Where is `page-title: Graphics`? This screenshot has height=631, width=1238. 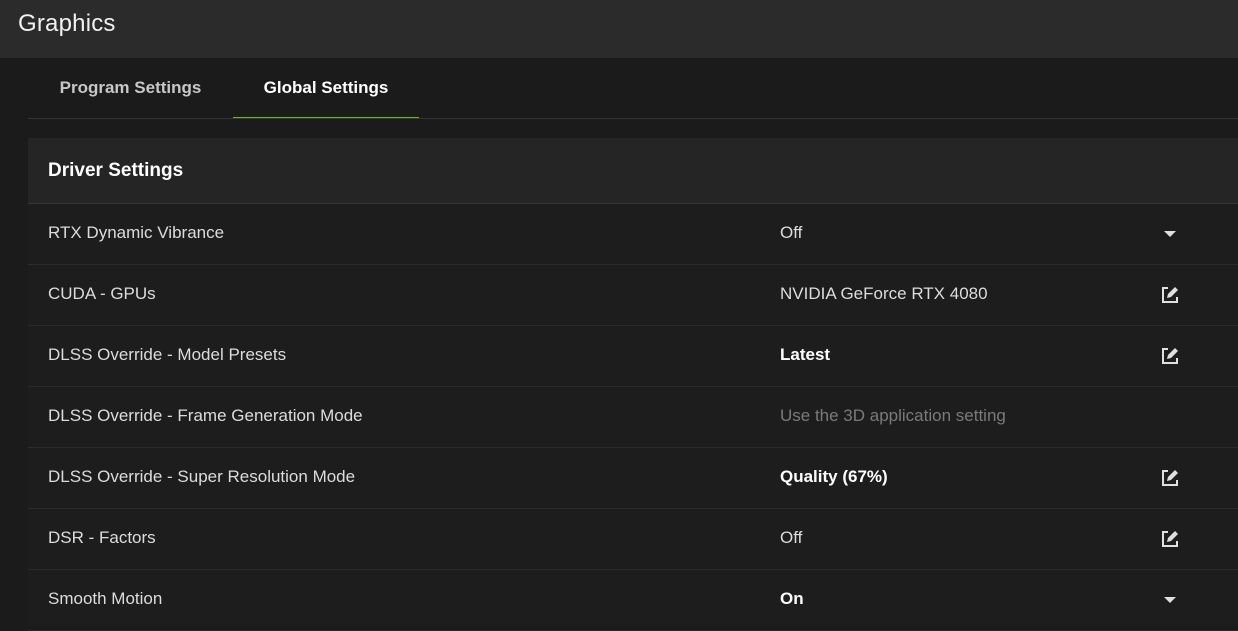 page-title: Graphics is located at coordinates (67, 23).